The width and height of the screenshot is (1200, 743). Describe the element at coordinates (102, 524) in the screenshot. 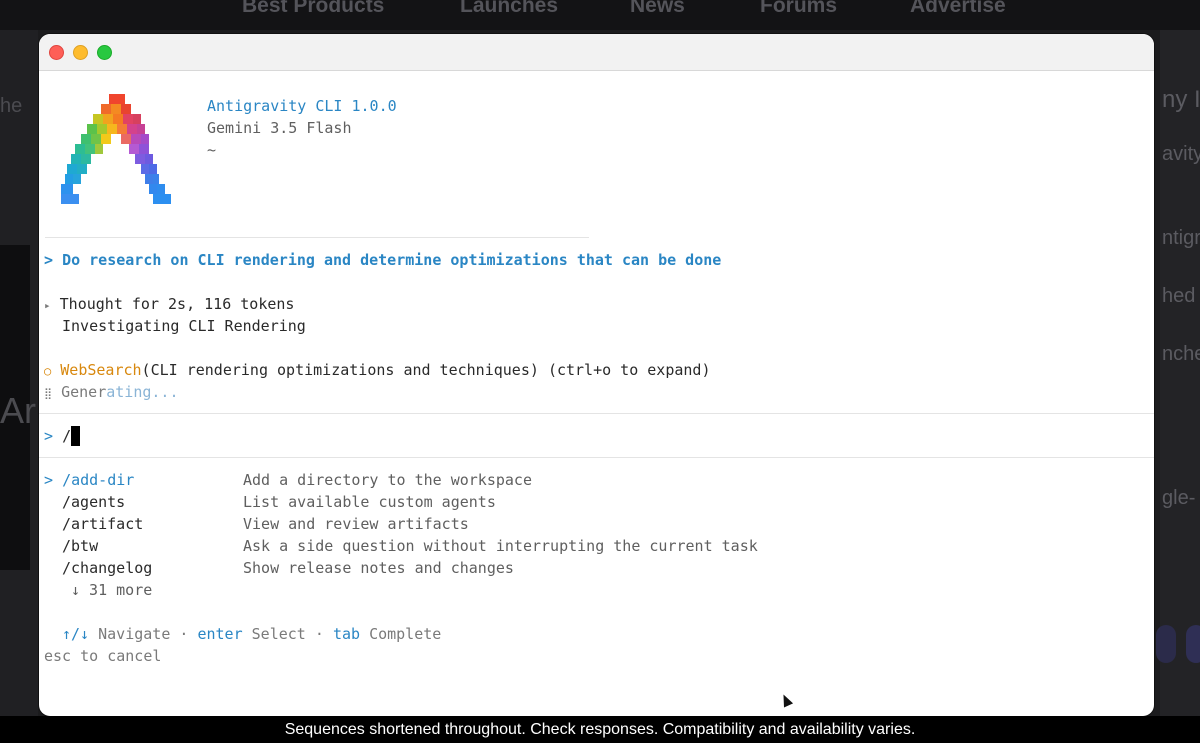

I see `command-item: /artifact` at that location.